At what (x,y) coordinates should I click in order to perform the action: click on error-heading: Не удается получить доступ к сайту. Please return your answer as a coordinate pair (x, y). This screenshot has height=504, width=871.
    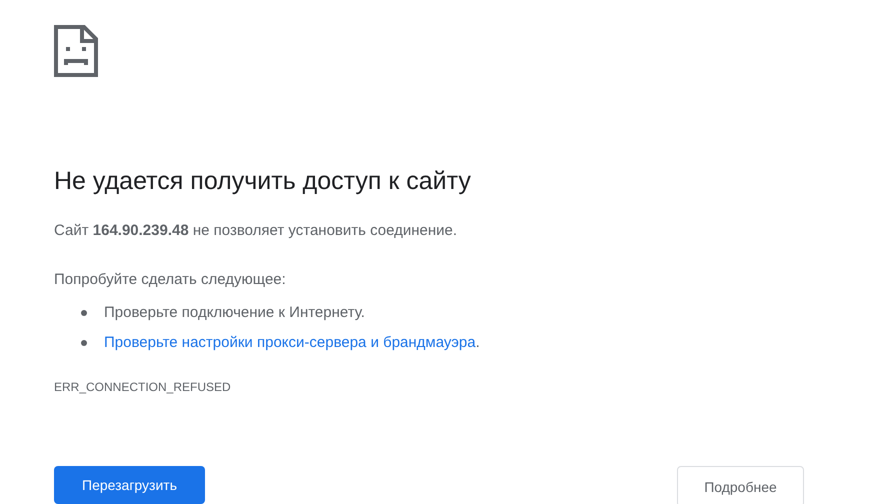
    Looking at the image, I should click on (263, 181).